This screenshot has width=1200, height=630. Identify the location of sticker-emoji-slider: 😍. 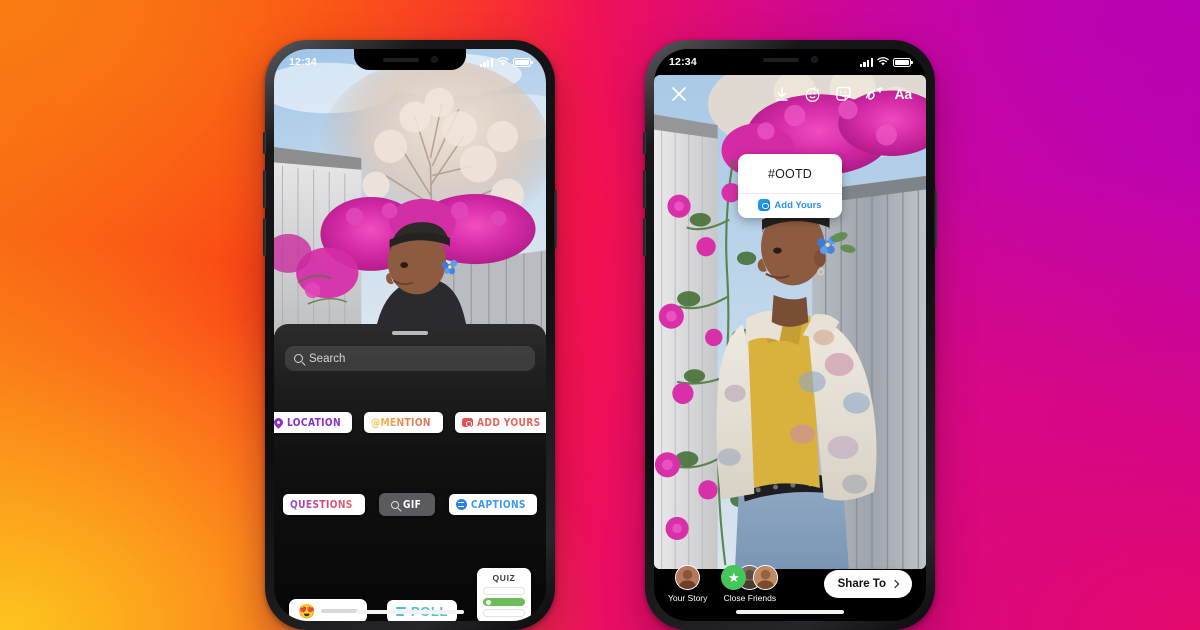
(327, 610).